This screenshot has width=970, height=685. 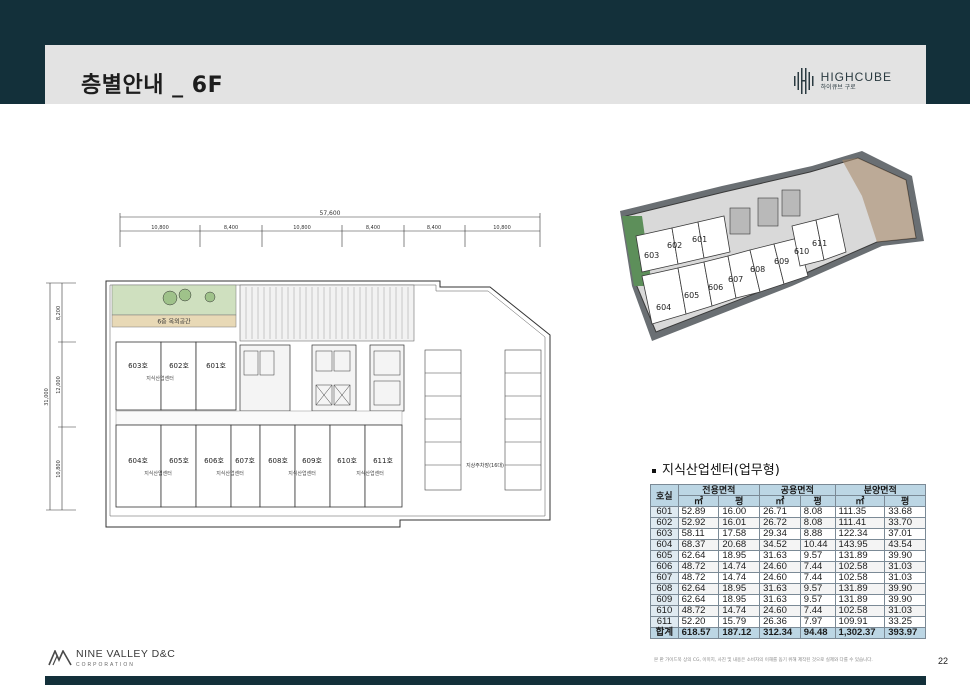 What do you see at coordinates (788, 578) in the screenshot?
I see `table-row: 607 48.72 14.74 24.60 7.44 102.58 31.03` at bounding box center [788, 578].